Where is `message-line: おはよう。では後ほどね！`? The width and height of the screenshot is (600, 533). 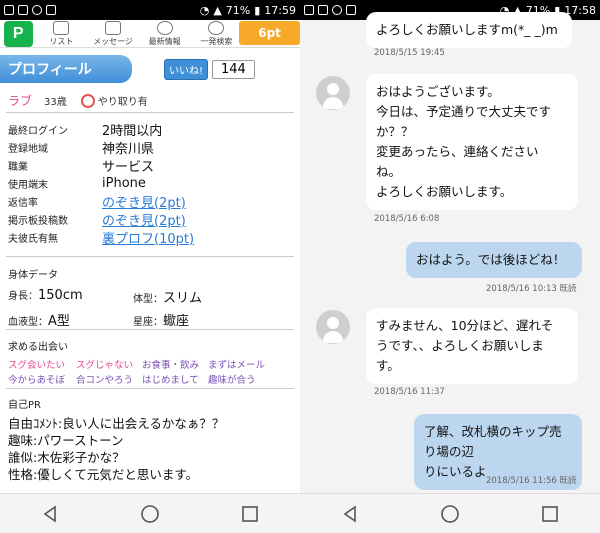
message-line: おはよう。では後ほどね！ is located at coordinates (491, 259).